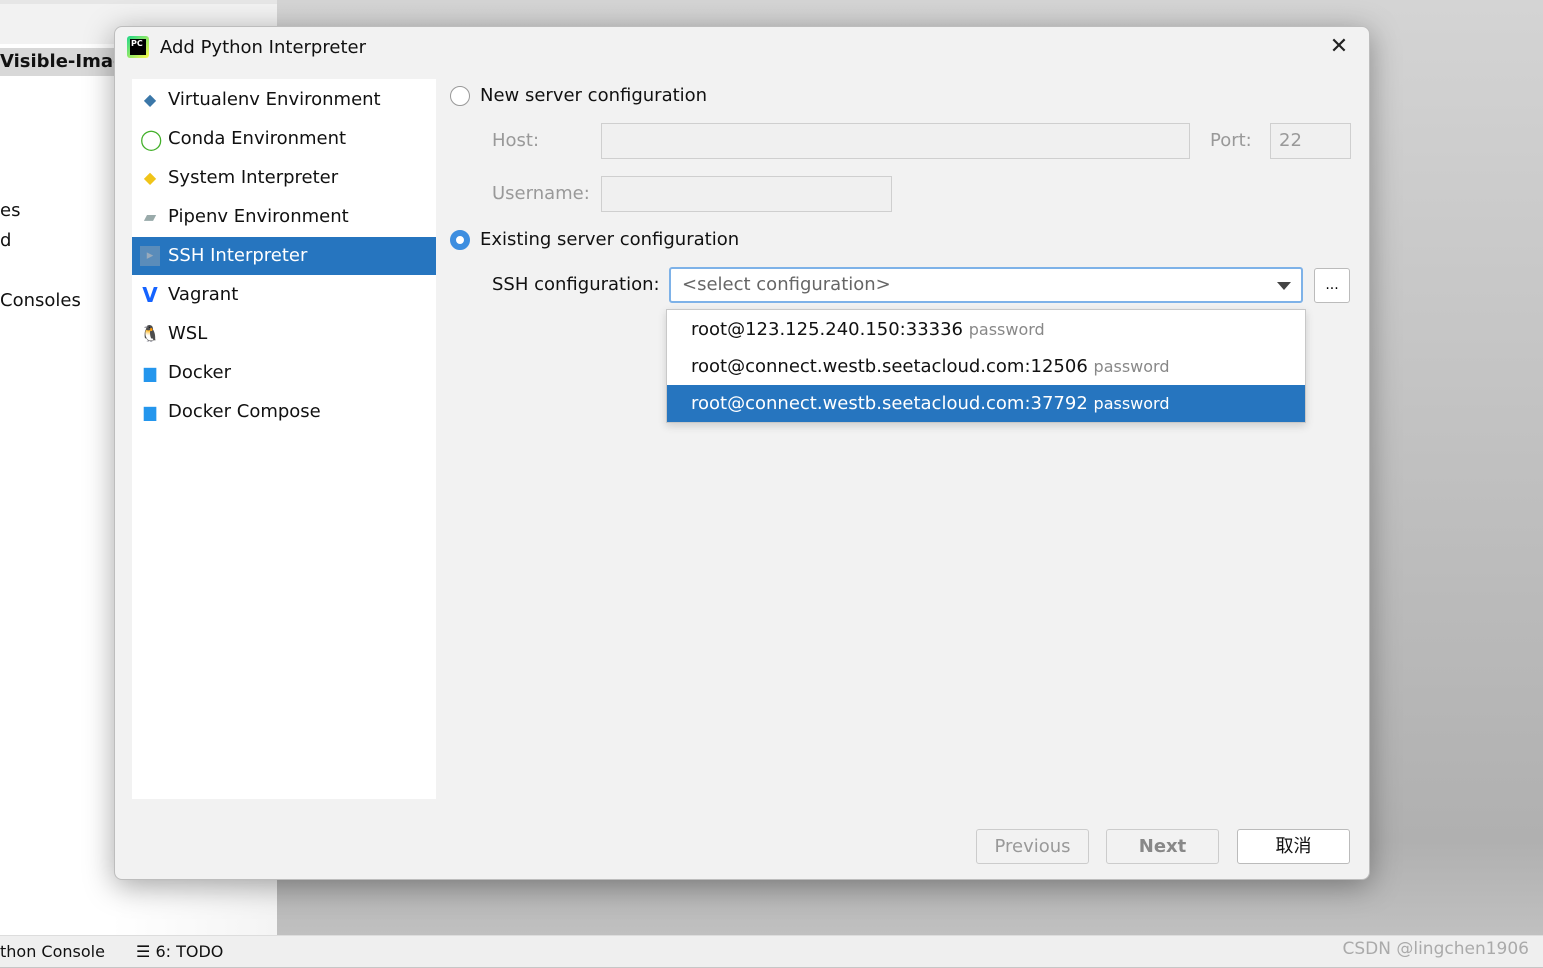  Describe the element at coordinates (65, 62) in the screenshot. I see `project-title: Visible-Image` at that location.